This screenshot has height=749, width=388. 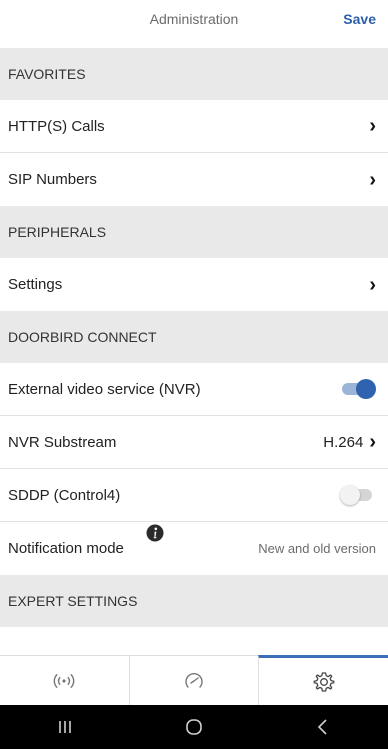 What do you see at coordinates (104, 389) in the screenshot?
I see `external-video-label: External video service (NVR)` at bounding box center [104, 389].